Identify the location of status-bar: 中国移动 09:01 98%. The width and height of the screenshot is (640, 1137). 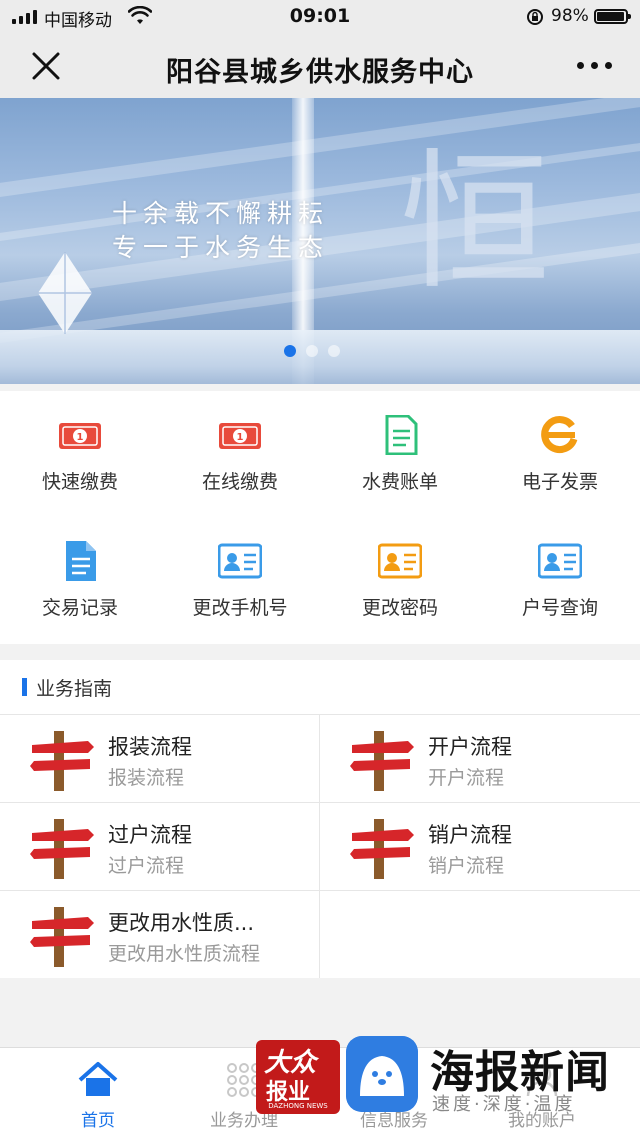
(320, 17).